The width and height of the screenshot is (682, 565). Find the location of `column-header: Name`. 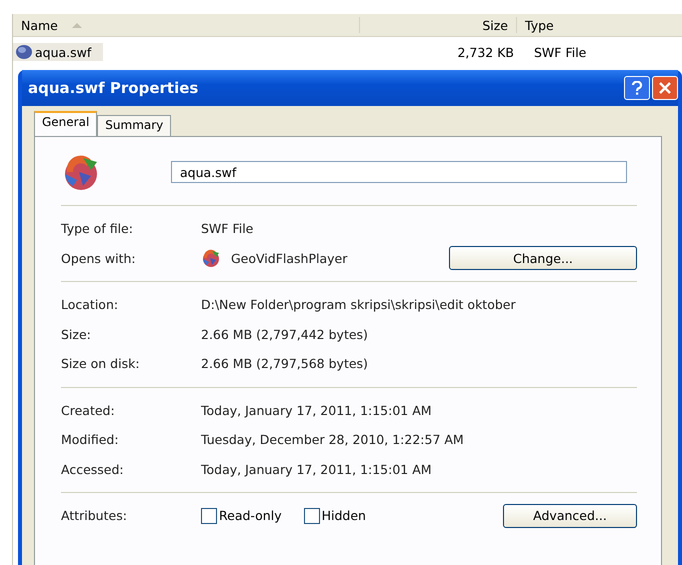

column-header: Name is located at coordinates (186, 25).